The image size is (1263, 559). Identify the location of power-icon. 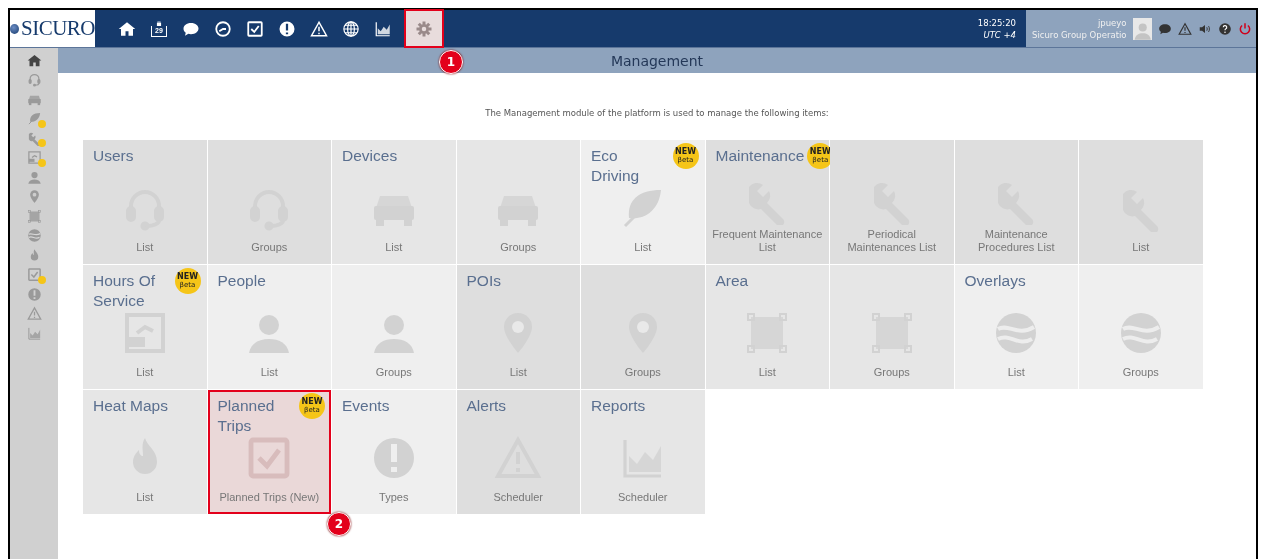
(1245, 28).